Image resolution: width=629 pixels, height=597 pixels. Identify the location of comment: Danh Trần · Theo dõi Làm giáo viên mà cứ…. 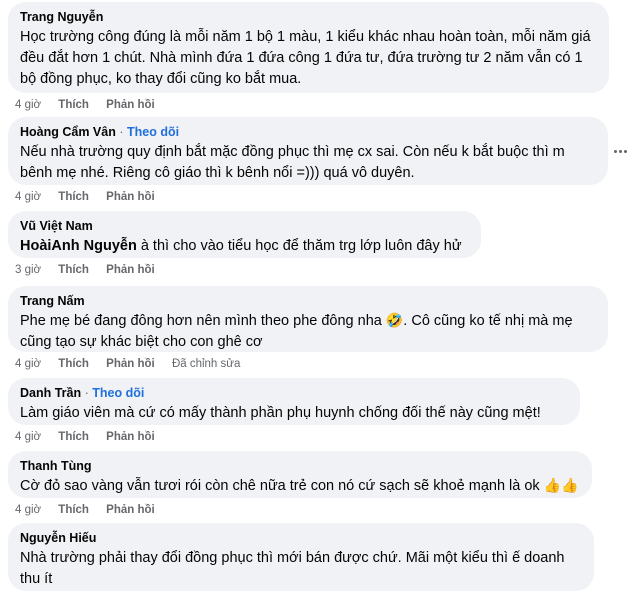
(294, 411).